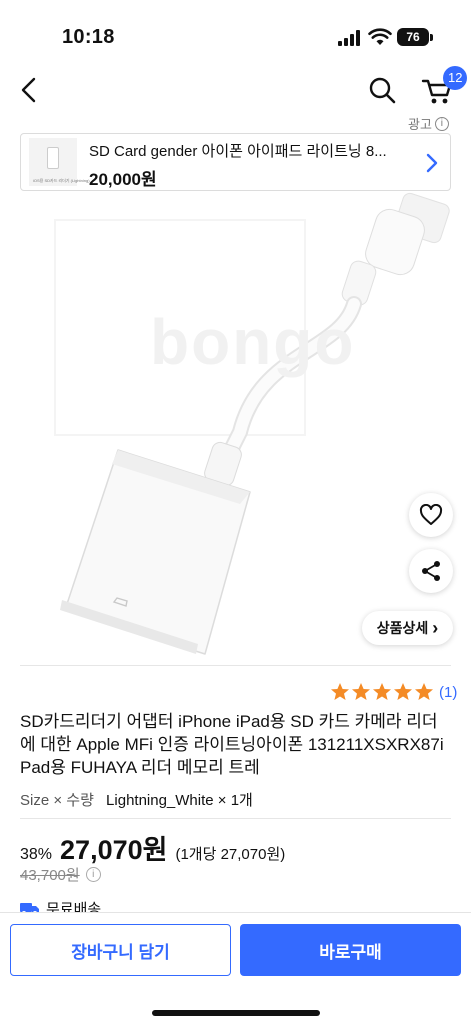  What do you see at coordinates (114, 850) in the screenshot?
I see `sale-price: 27,070원` at bounding box center [114, 850].